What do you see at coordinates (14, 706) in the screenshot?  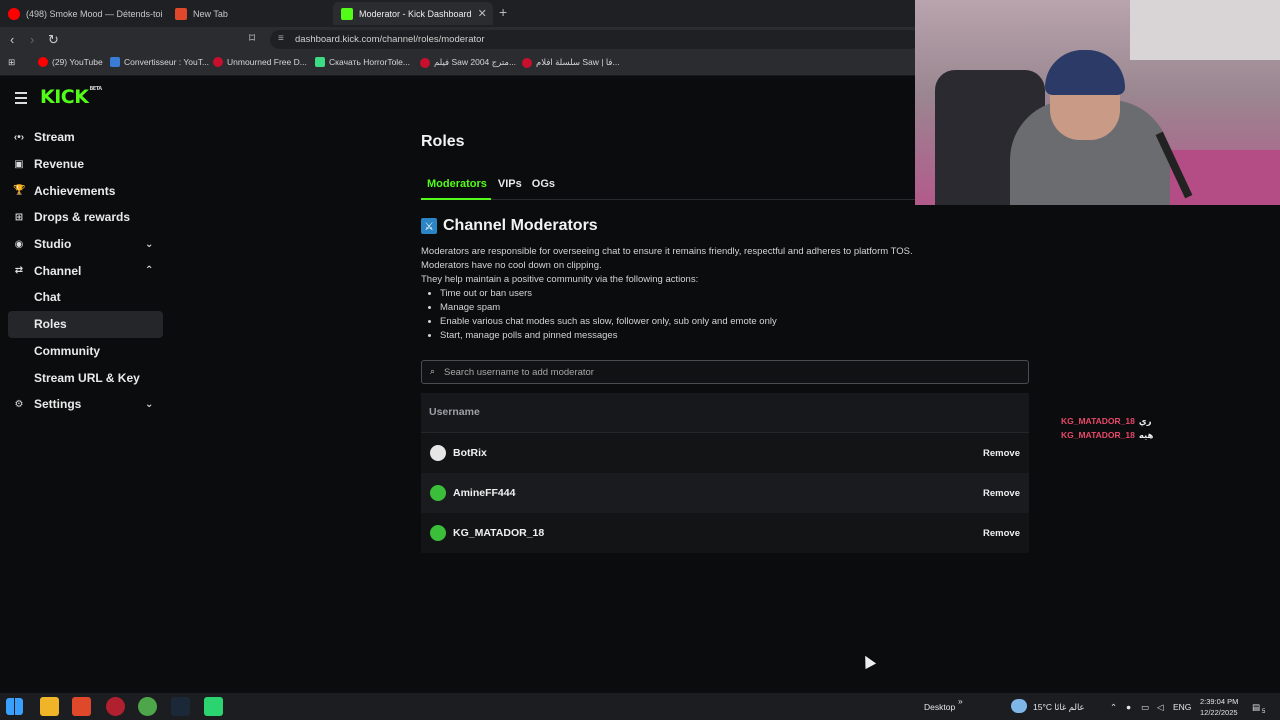 I see `windows-start-icon` at bounding box center [14, 706].